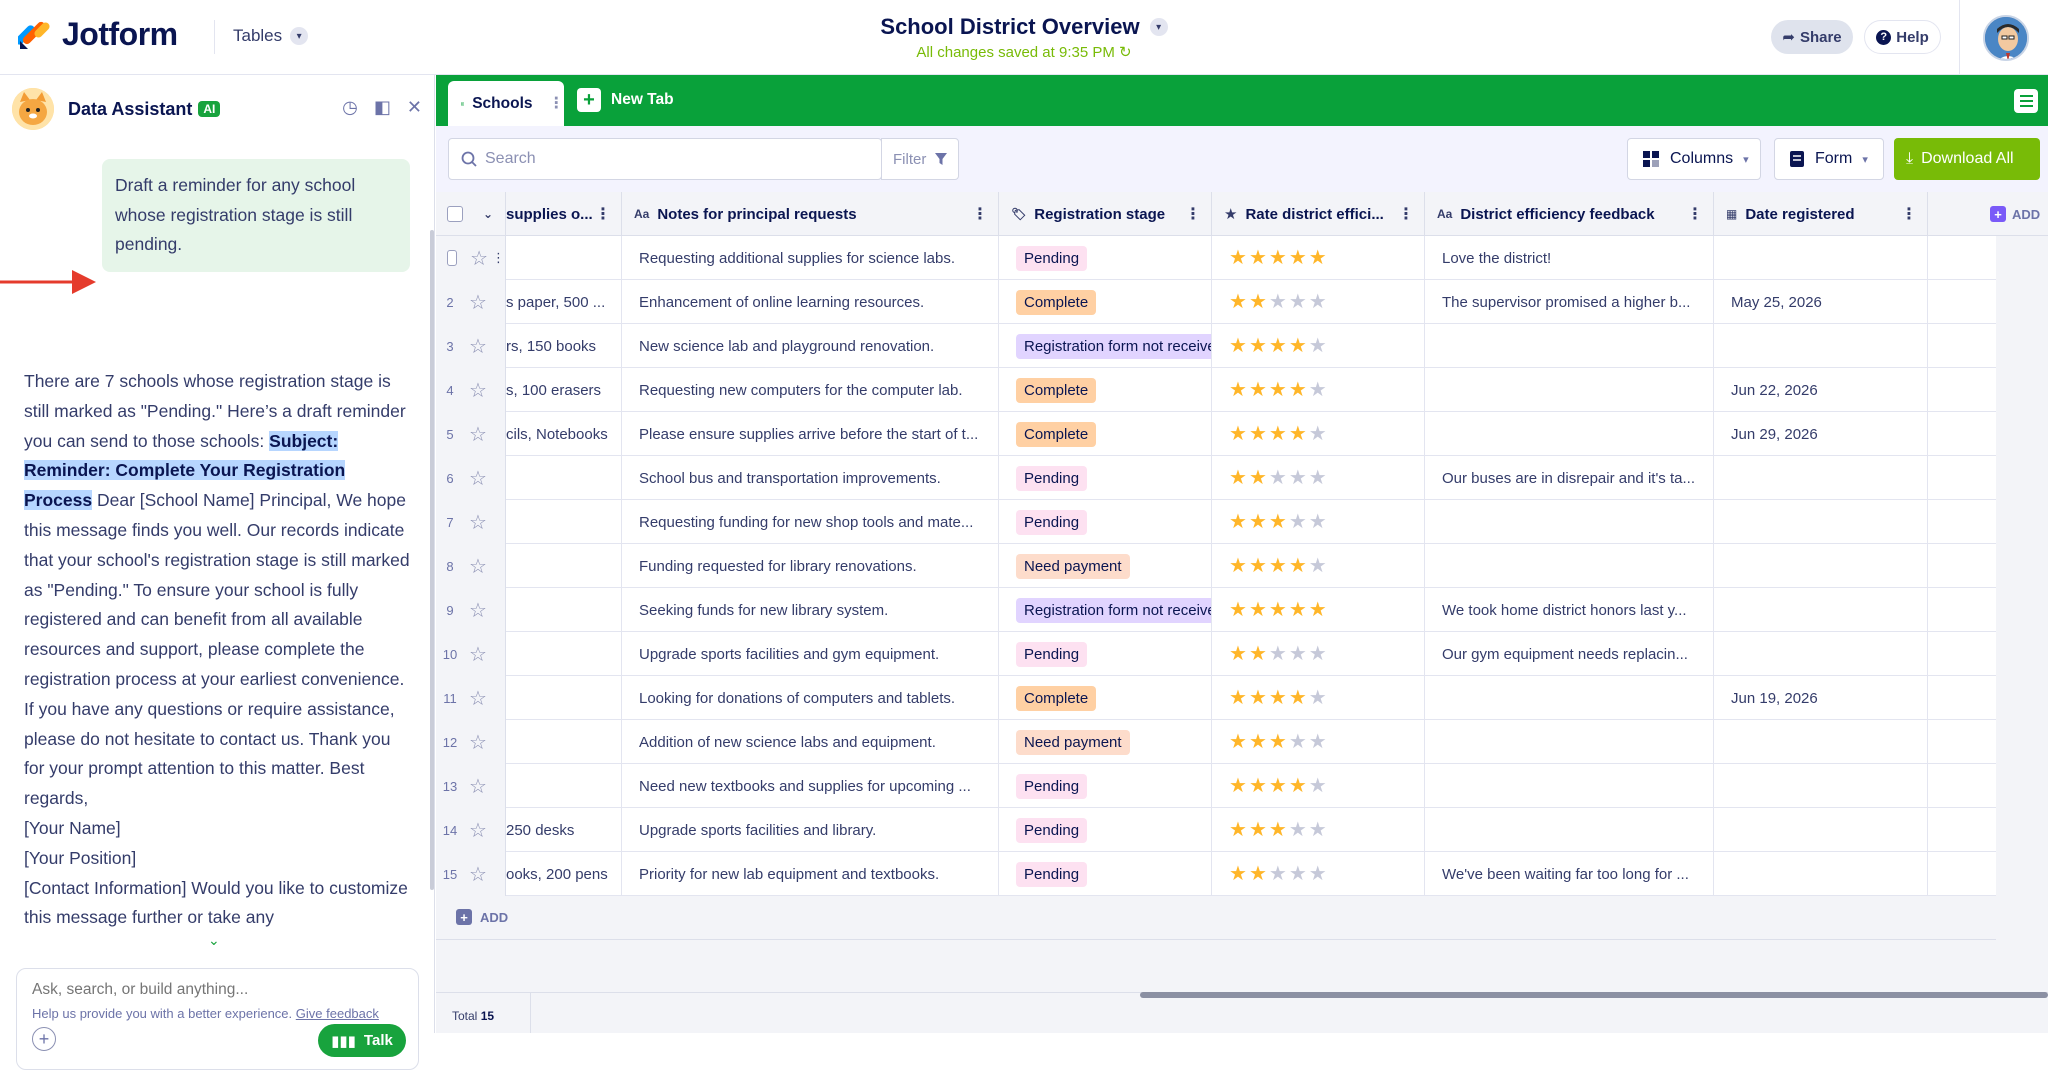 This screenshot has width=2048, height=1070. What do you see at coordinates (2026, 101) in the screenshot?
I see `menu-icon` at bounding box center [2026, 101].